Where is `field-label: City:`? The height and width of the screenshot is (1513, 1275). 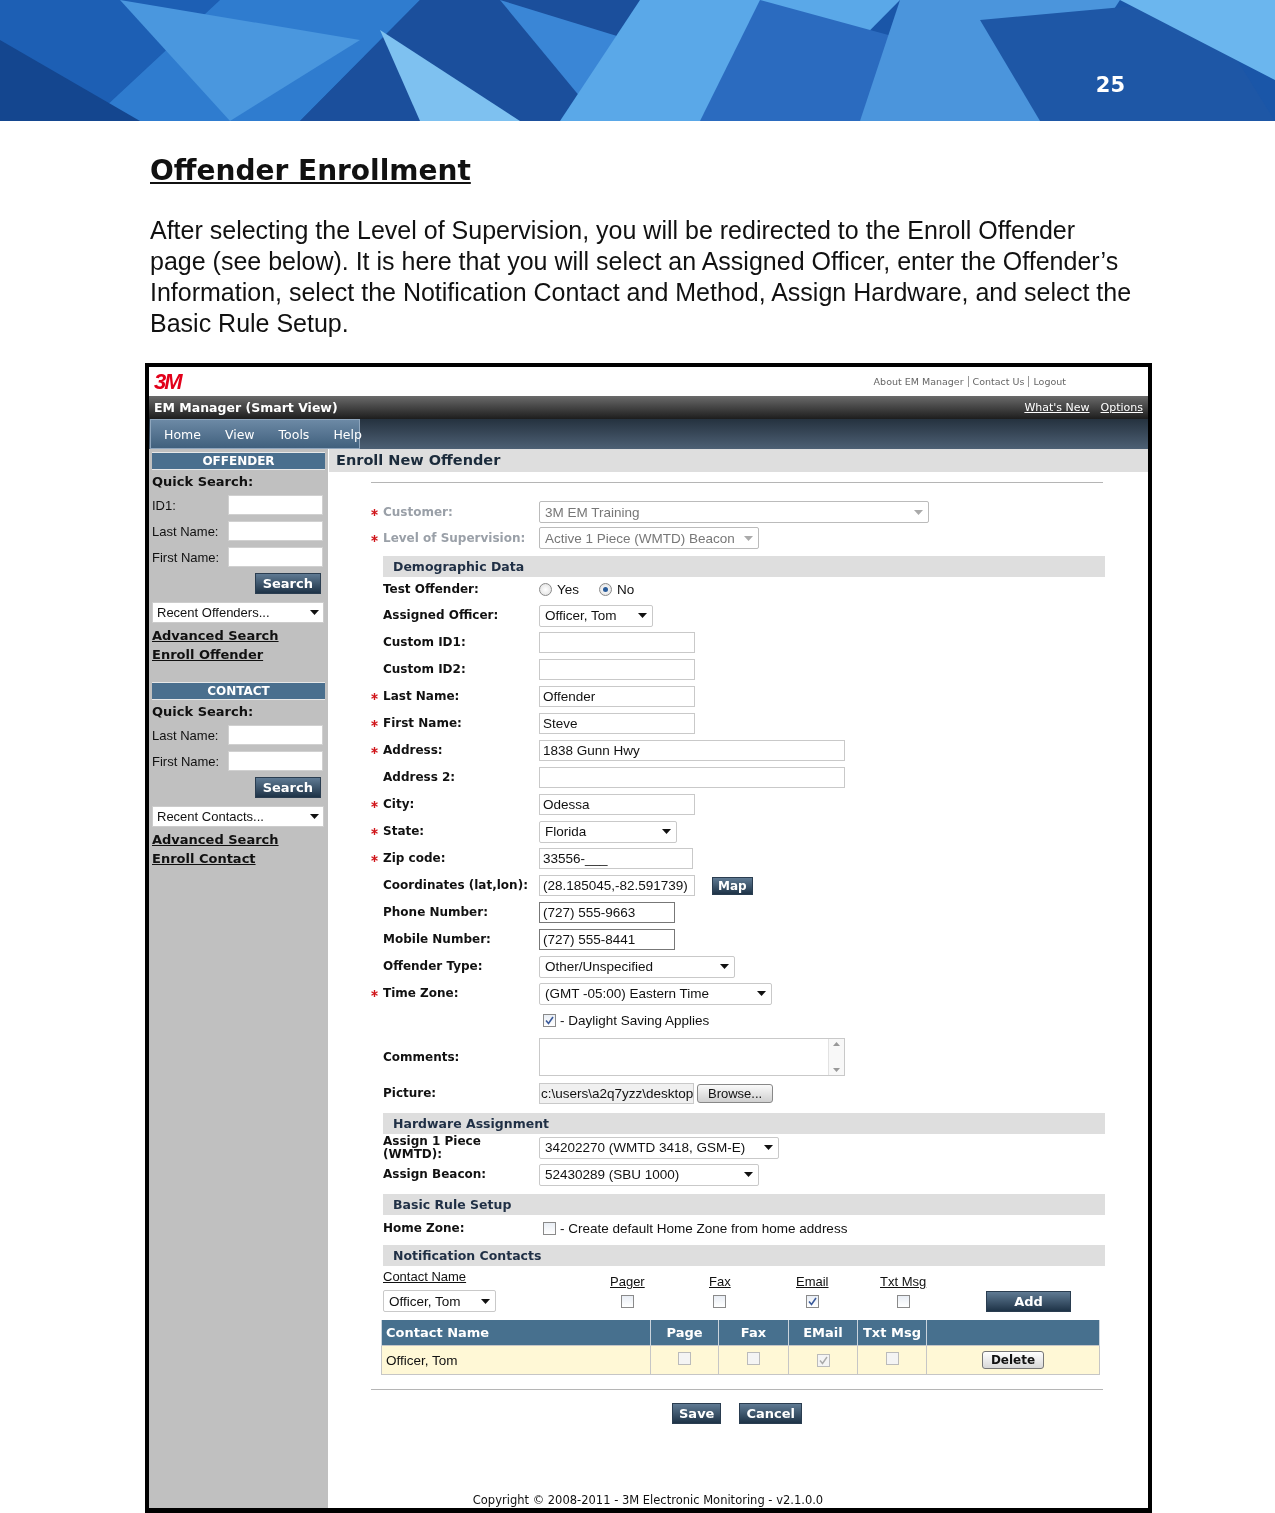 field-label: City: is located at coordinates (399, 804).